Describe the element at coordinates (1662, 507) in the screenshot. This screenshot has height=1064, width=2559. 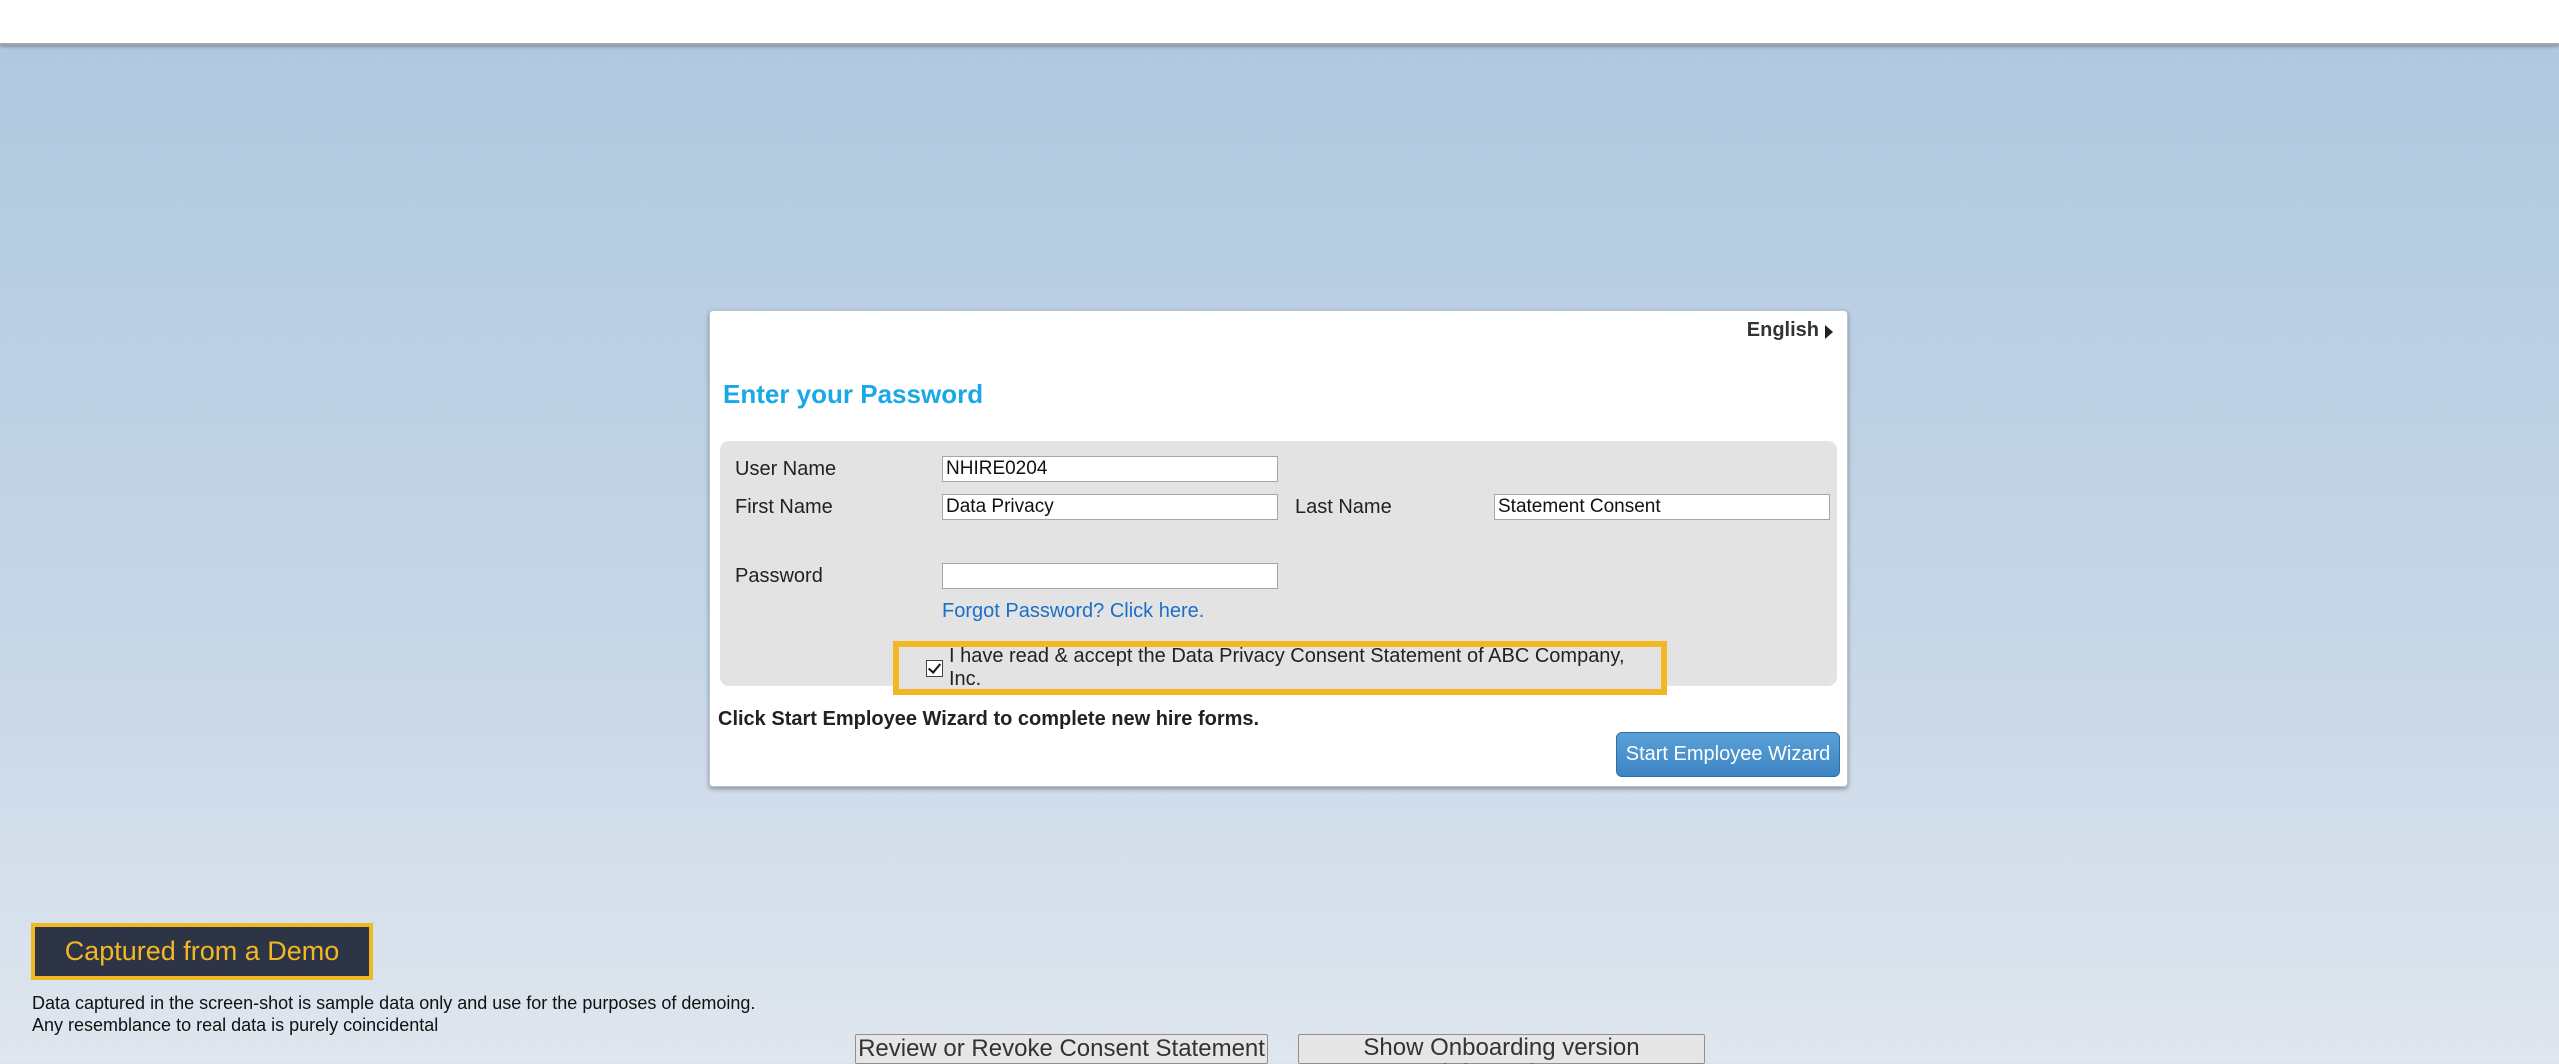
I see `lastname-field` at that location.